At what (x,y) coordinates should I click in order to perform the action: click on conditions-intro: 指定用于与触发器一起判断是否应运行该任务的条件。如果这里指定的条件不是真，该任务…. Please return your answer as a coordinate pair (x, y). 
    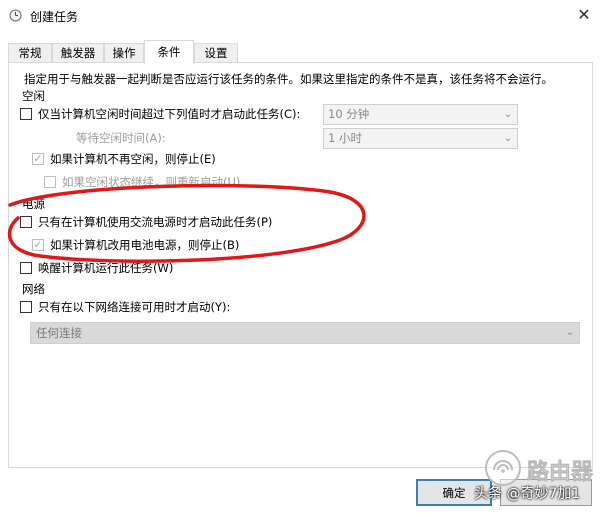
    Looking at the image, I should click on (288, 79).